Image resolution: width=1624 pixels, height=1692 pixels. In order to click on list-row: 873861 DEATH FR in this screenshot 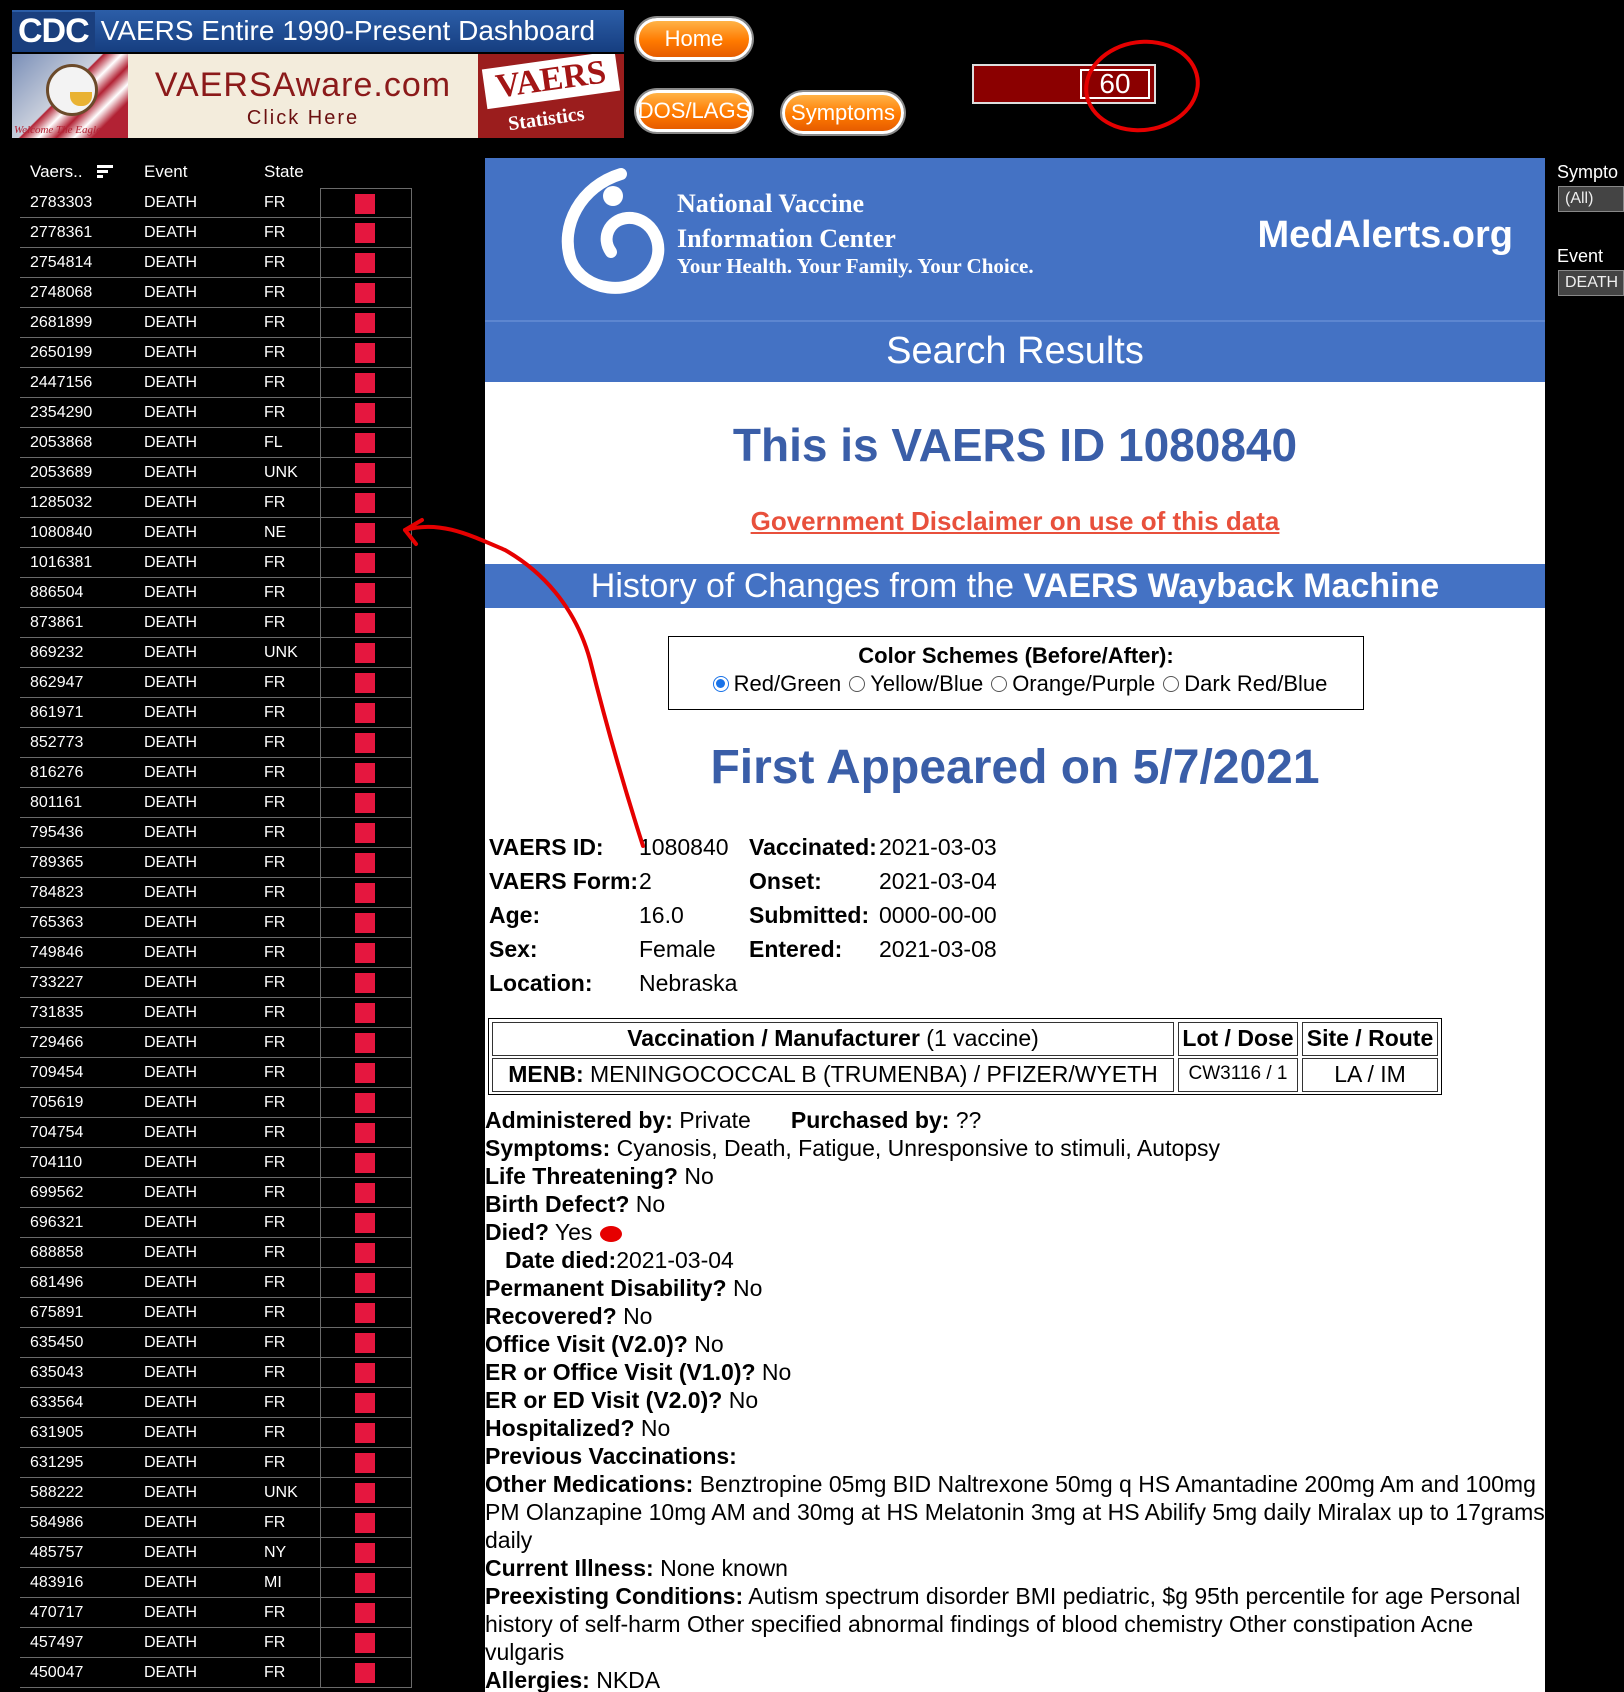, I will do `click(216, 623)`.